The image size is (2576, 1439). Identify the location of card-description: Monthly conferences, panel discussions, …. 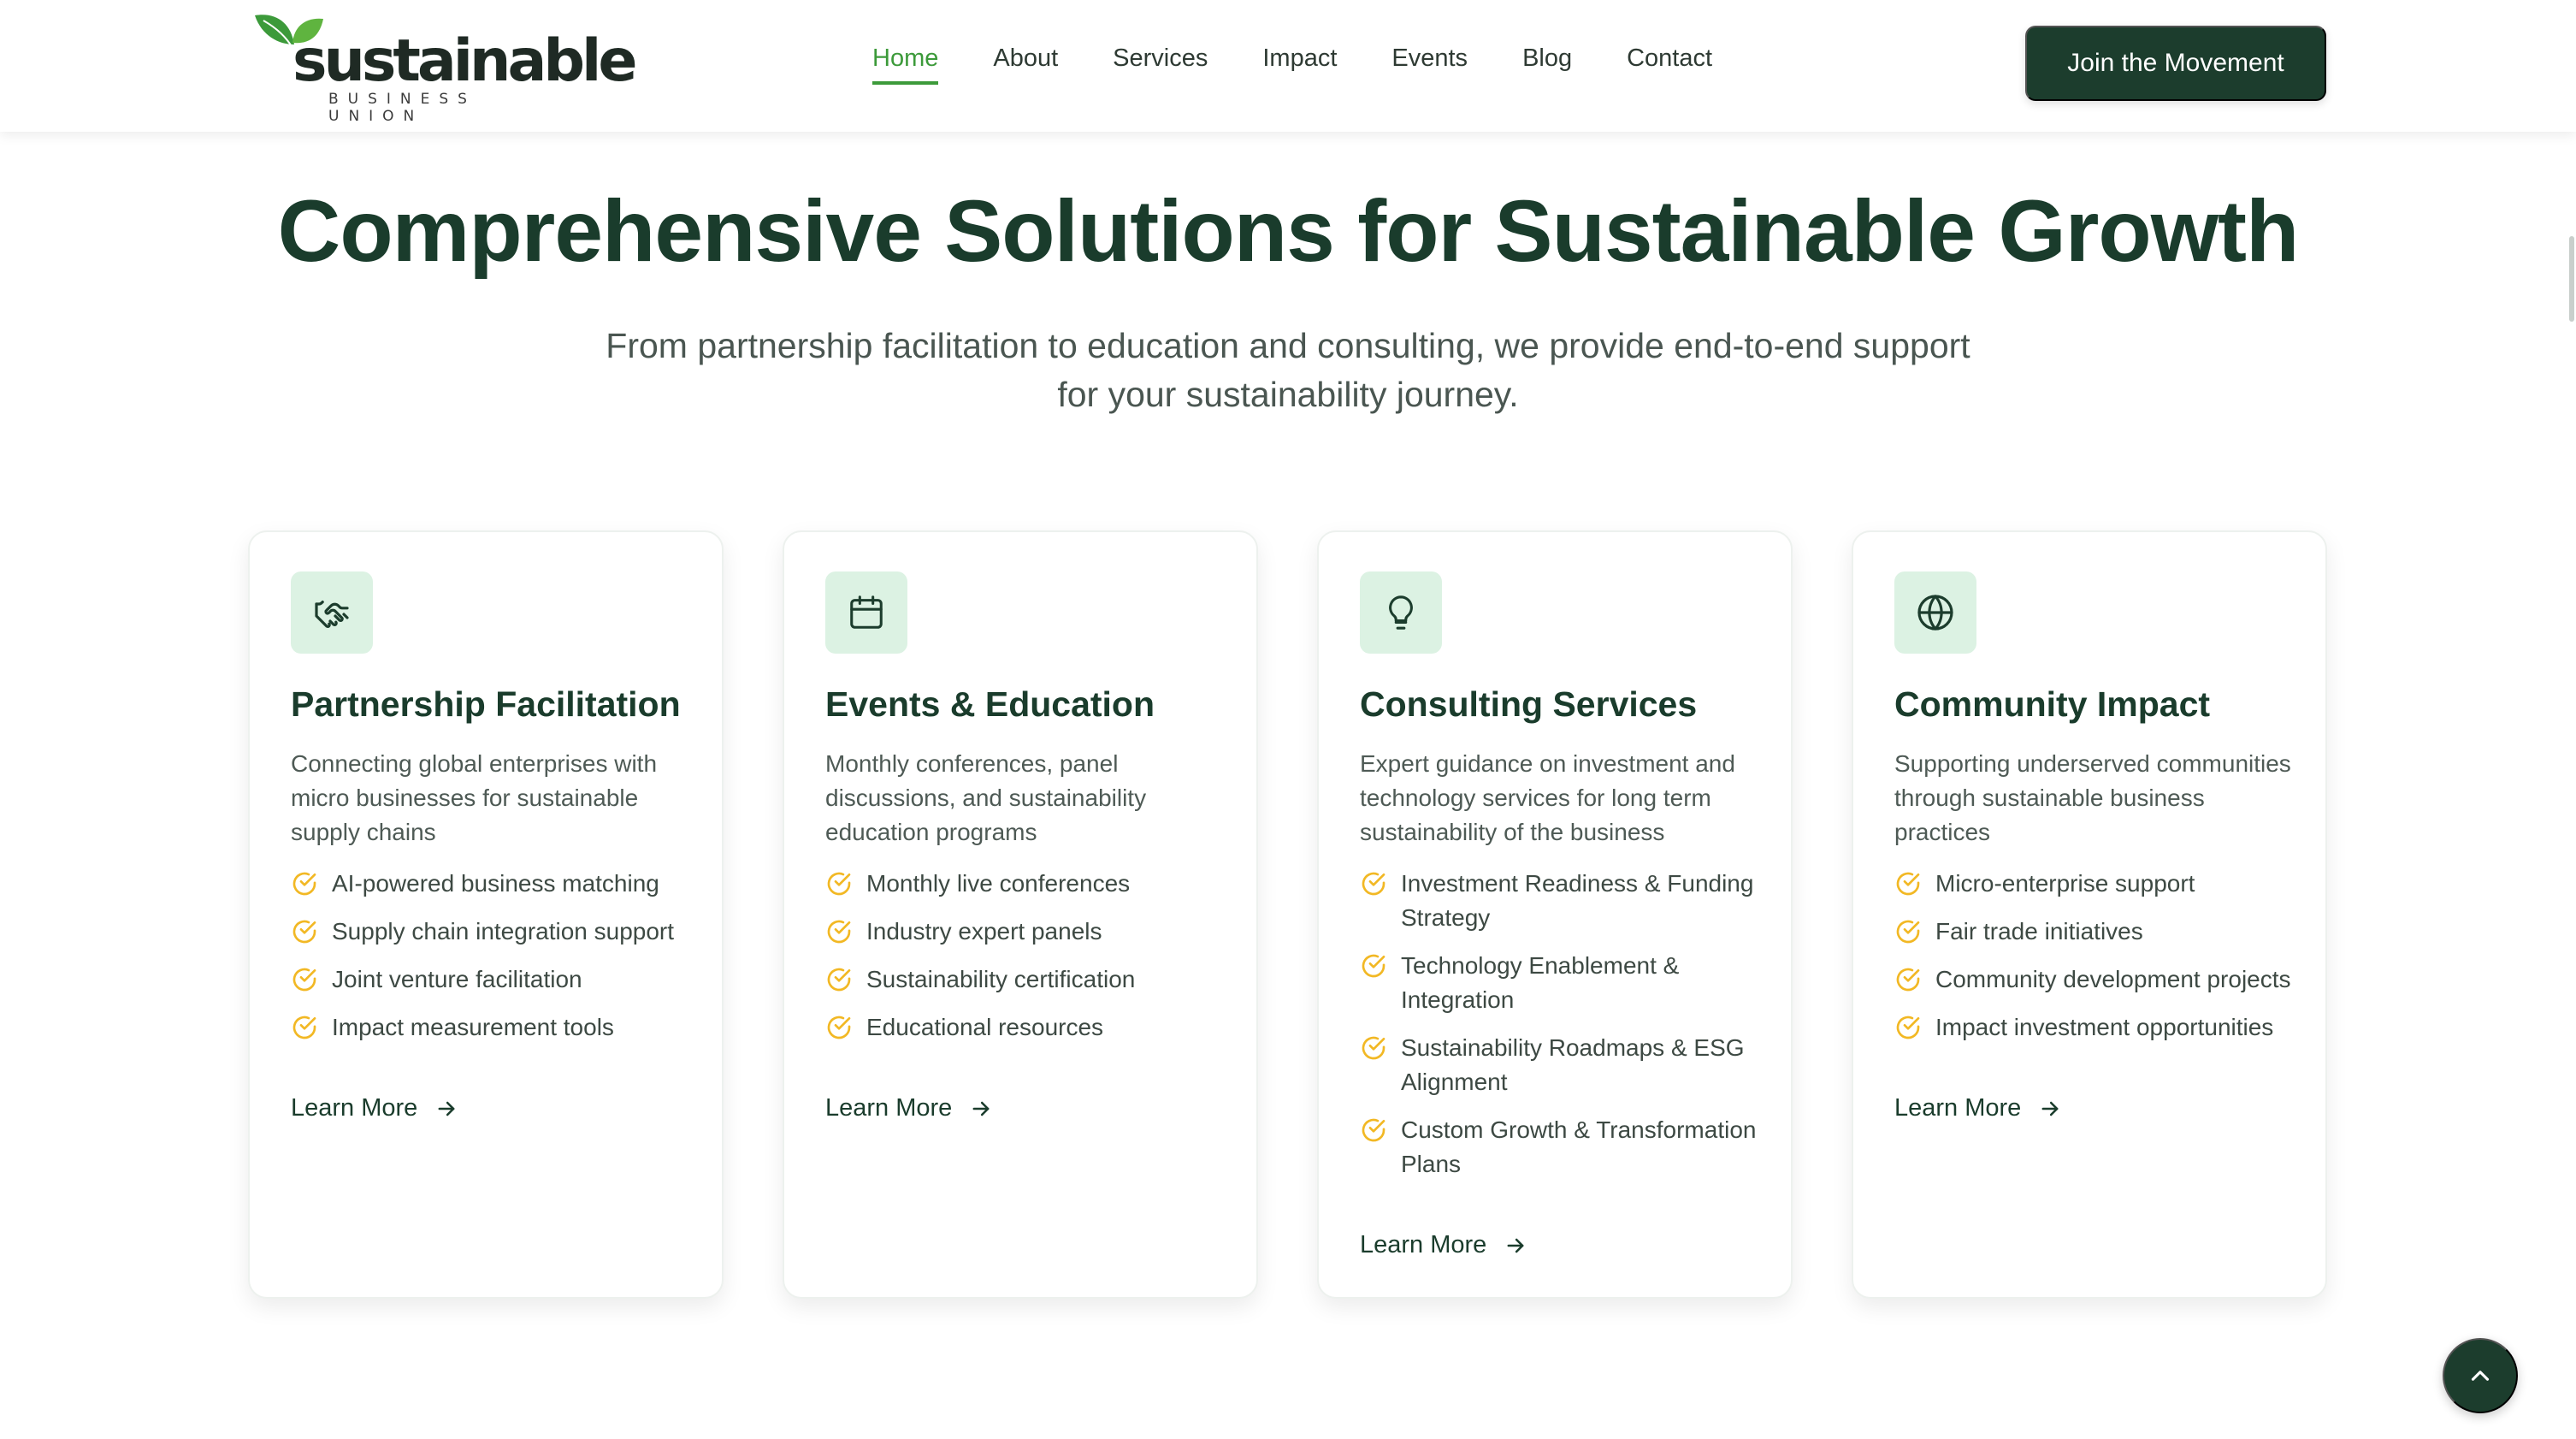
(986, 797).